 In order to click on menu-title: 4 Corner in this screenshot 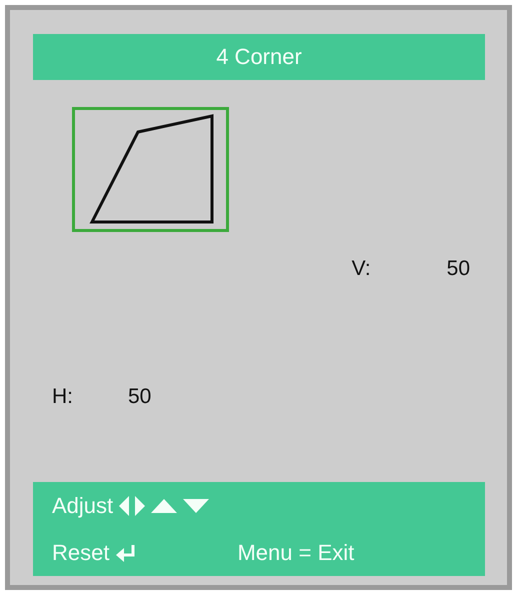, I will do `click(259, 57)`.